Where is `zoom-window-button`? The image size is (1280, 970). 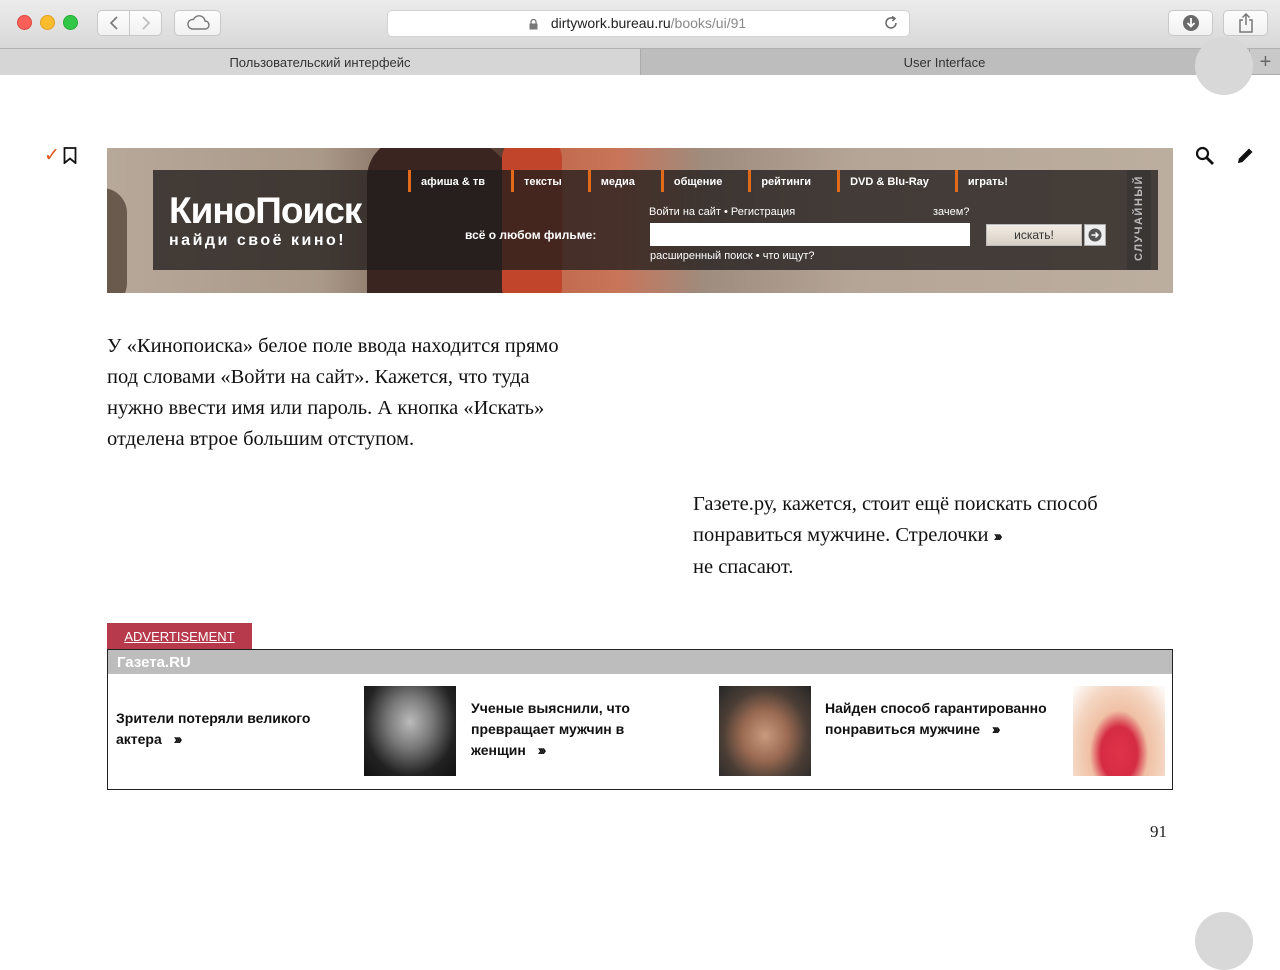 zoom-window-button is located at coordinates (70, 22).